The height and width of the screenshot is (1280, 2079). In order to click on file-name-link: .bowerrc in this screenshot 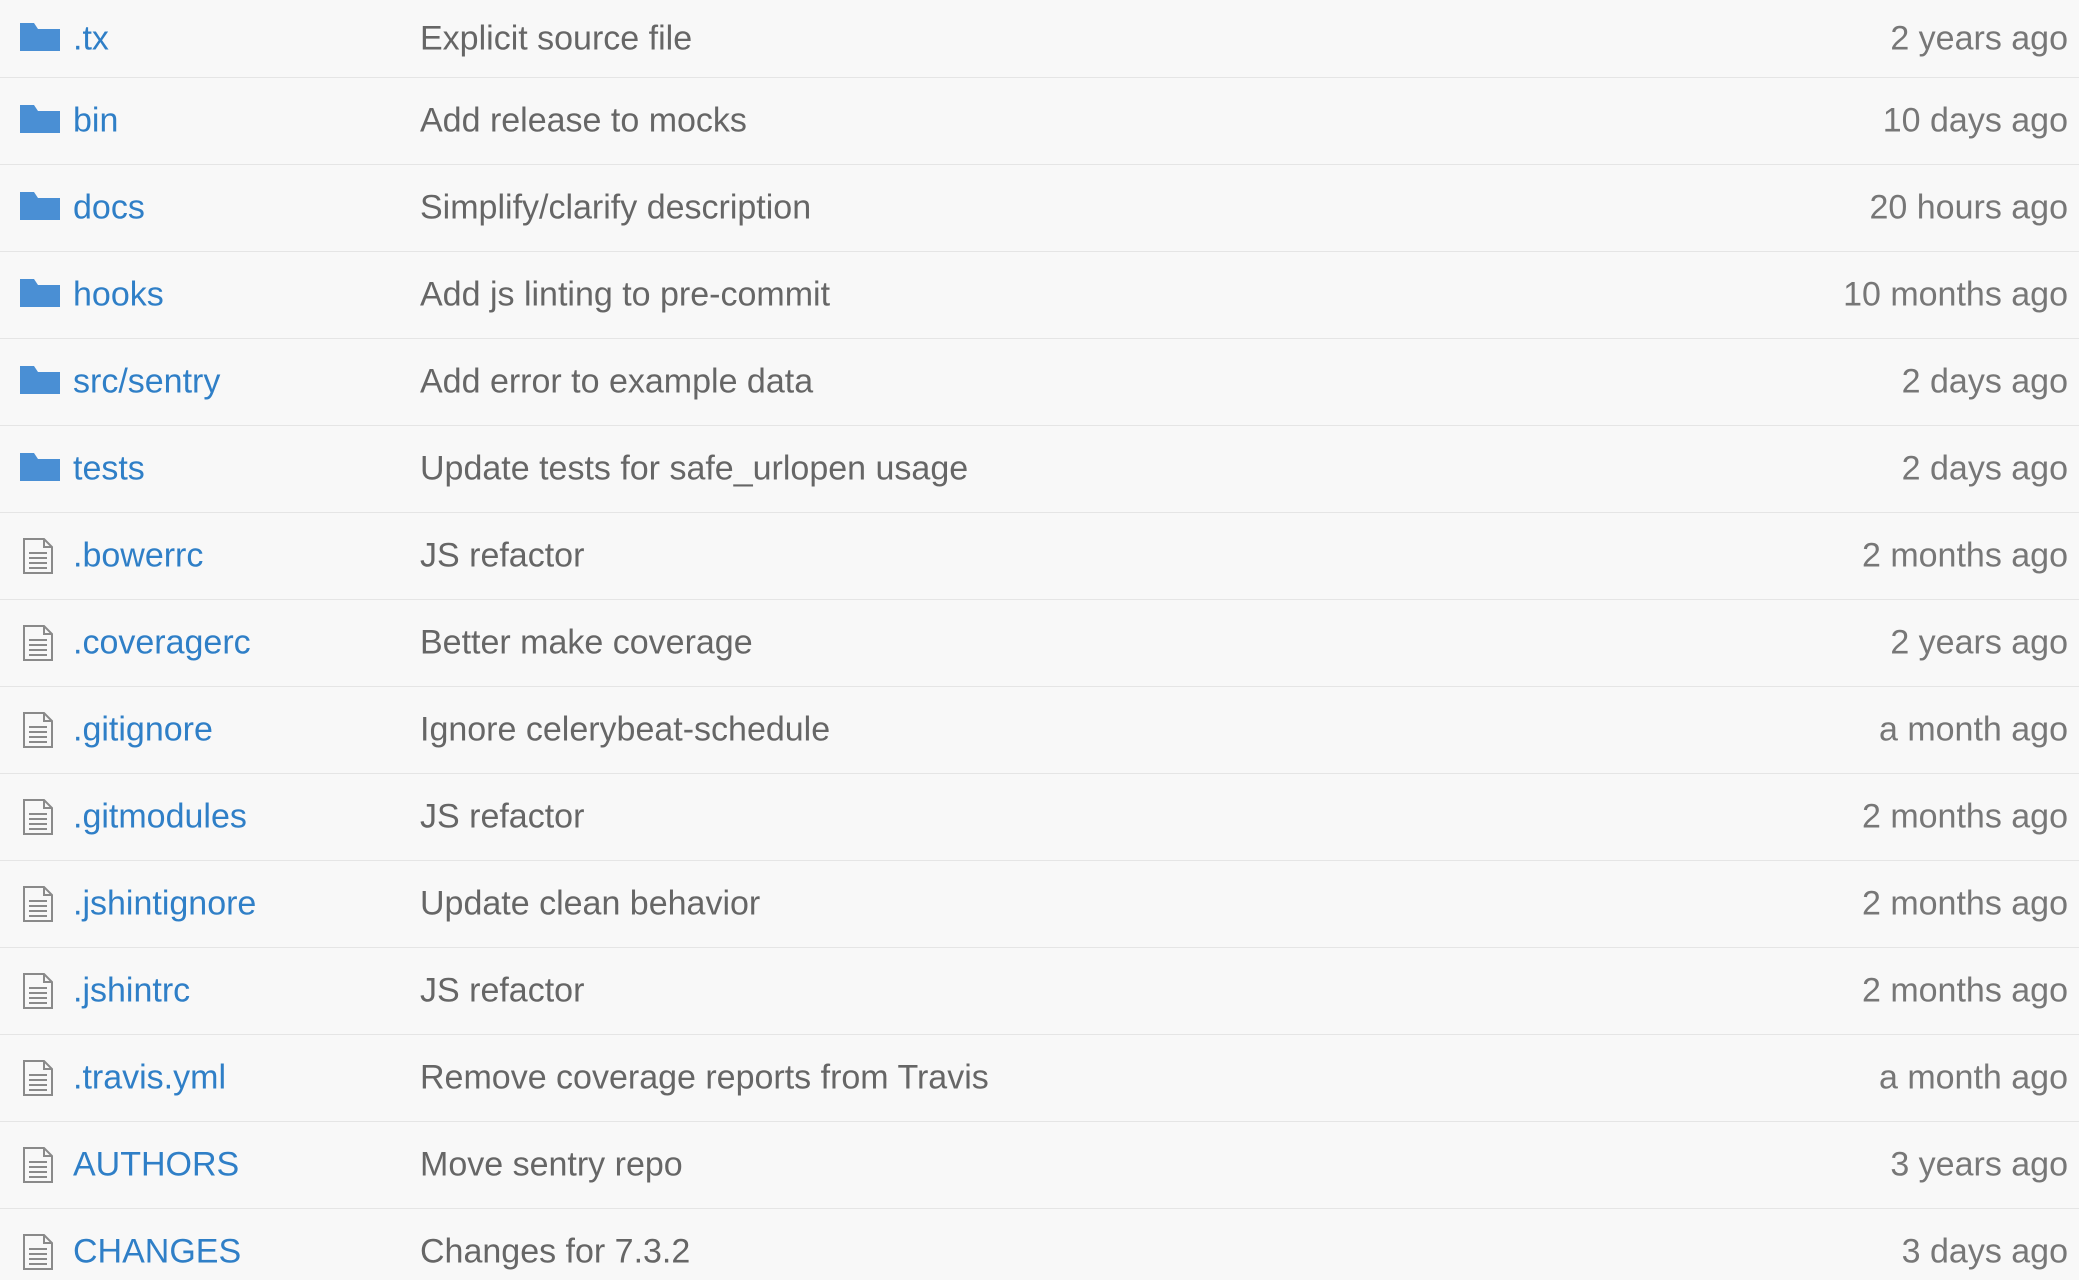, I will do `click(138, 556)`.